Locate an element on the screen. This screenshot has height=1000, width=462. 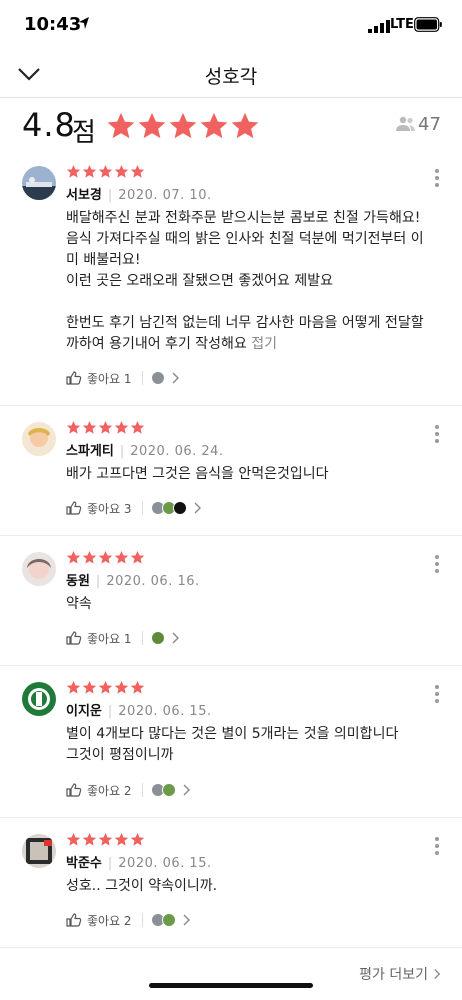
more-reviews-label: 평가 더보기 is located at coordinates (393, 975).